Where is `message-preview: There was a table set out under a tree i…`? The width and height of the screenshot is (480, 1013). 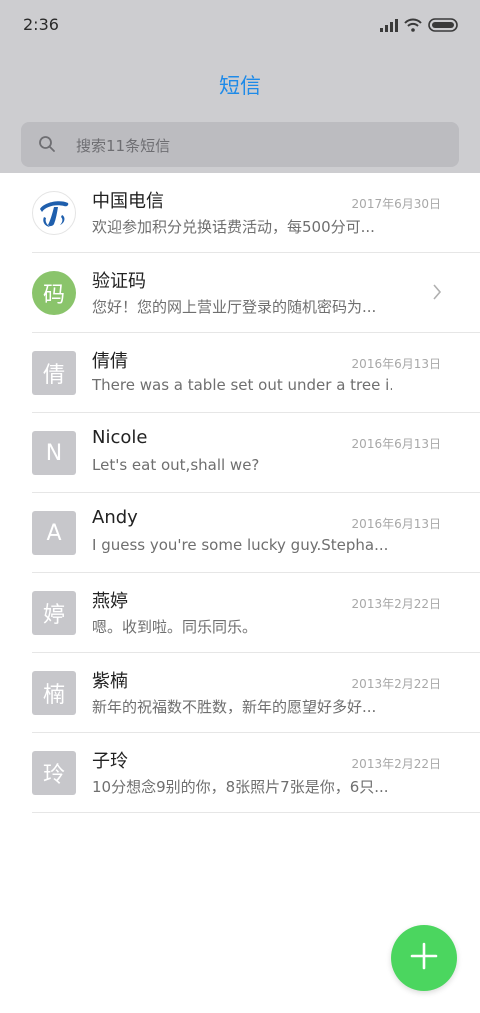
message-preview: There was a table set out under a tree i… is located at coordinates (242, 385).